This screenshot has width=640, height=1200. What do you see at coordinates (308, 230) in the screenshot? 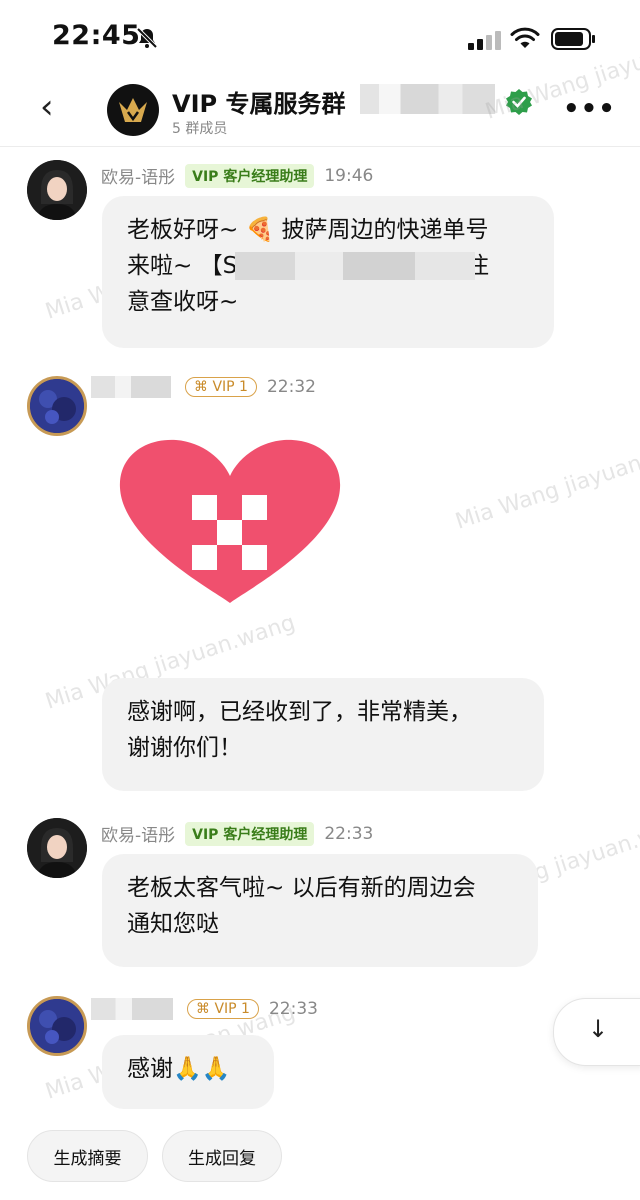
I see `message-line: 老板好呀~ 🍕 披萨周边的快递单号` at bounding box center [308, 230].